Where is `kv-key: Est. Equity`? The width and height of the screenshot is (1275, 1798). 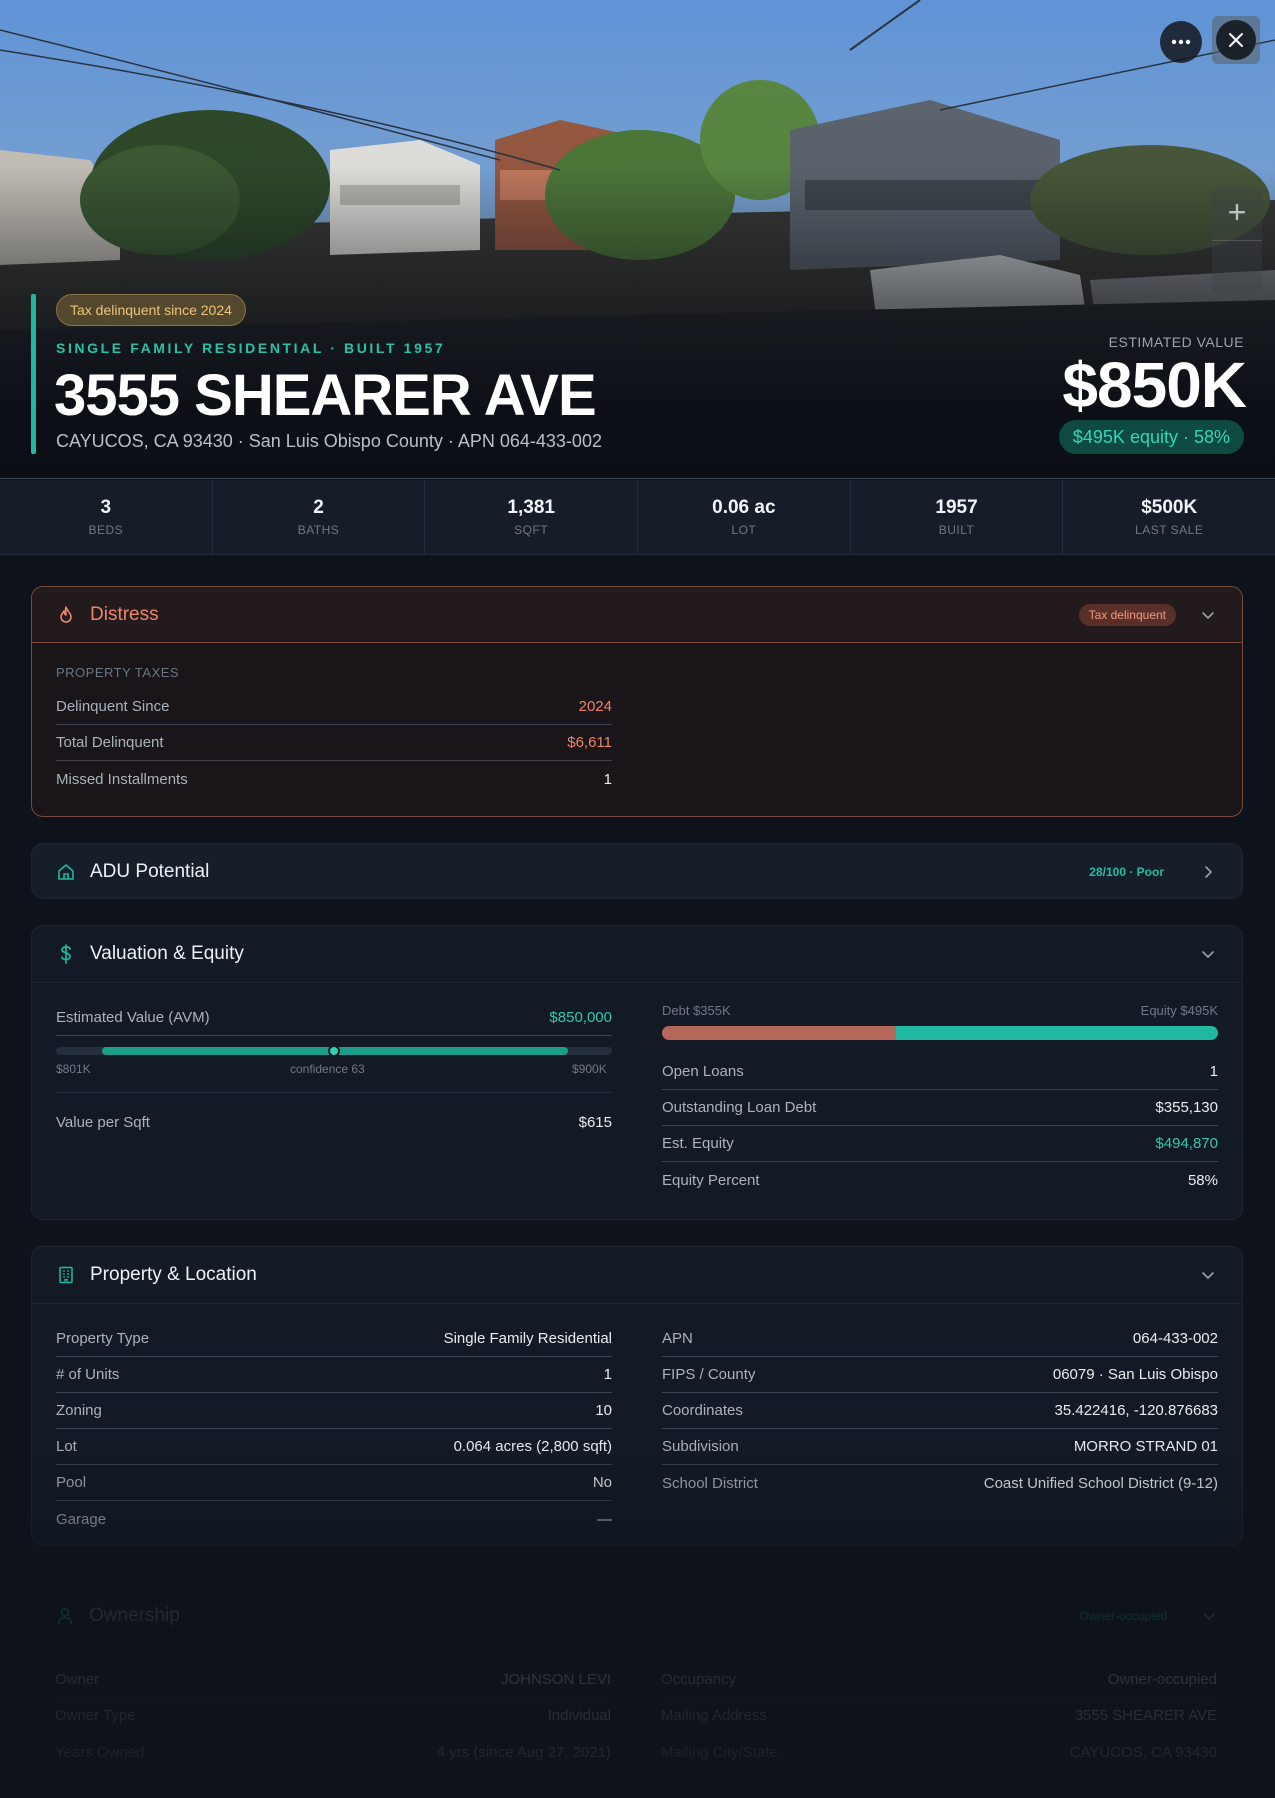 kv-key: Est. Equity is located at coordinates (698, 1143).